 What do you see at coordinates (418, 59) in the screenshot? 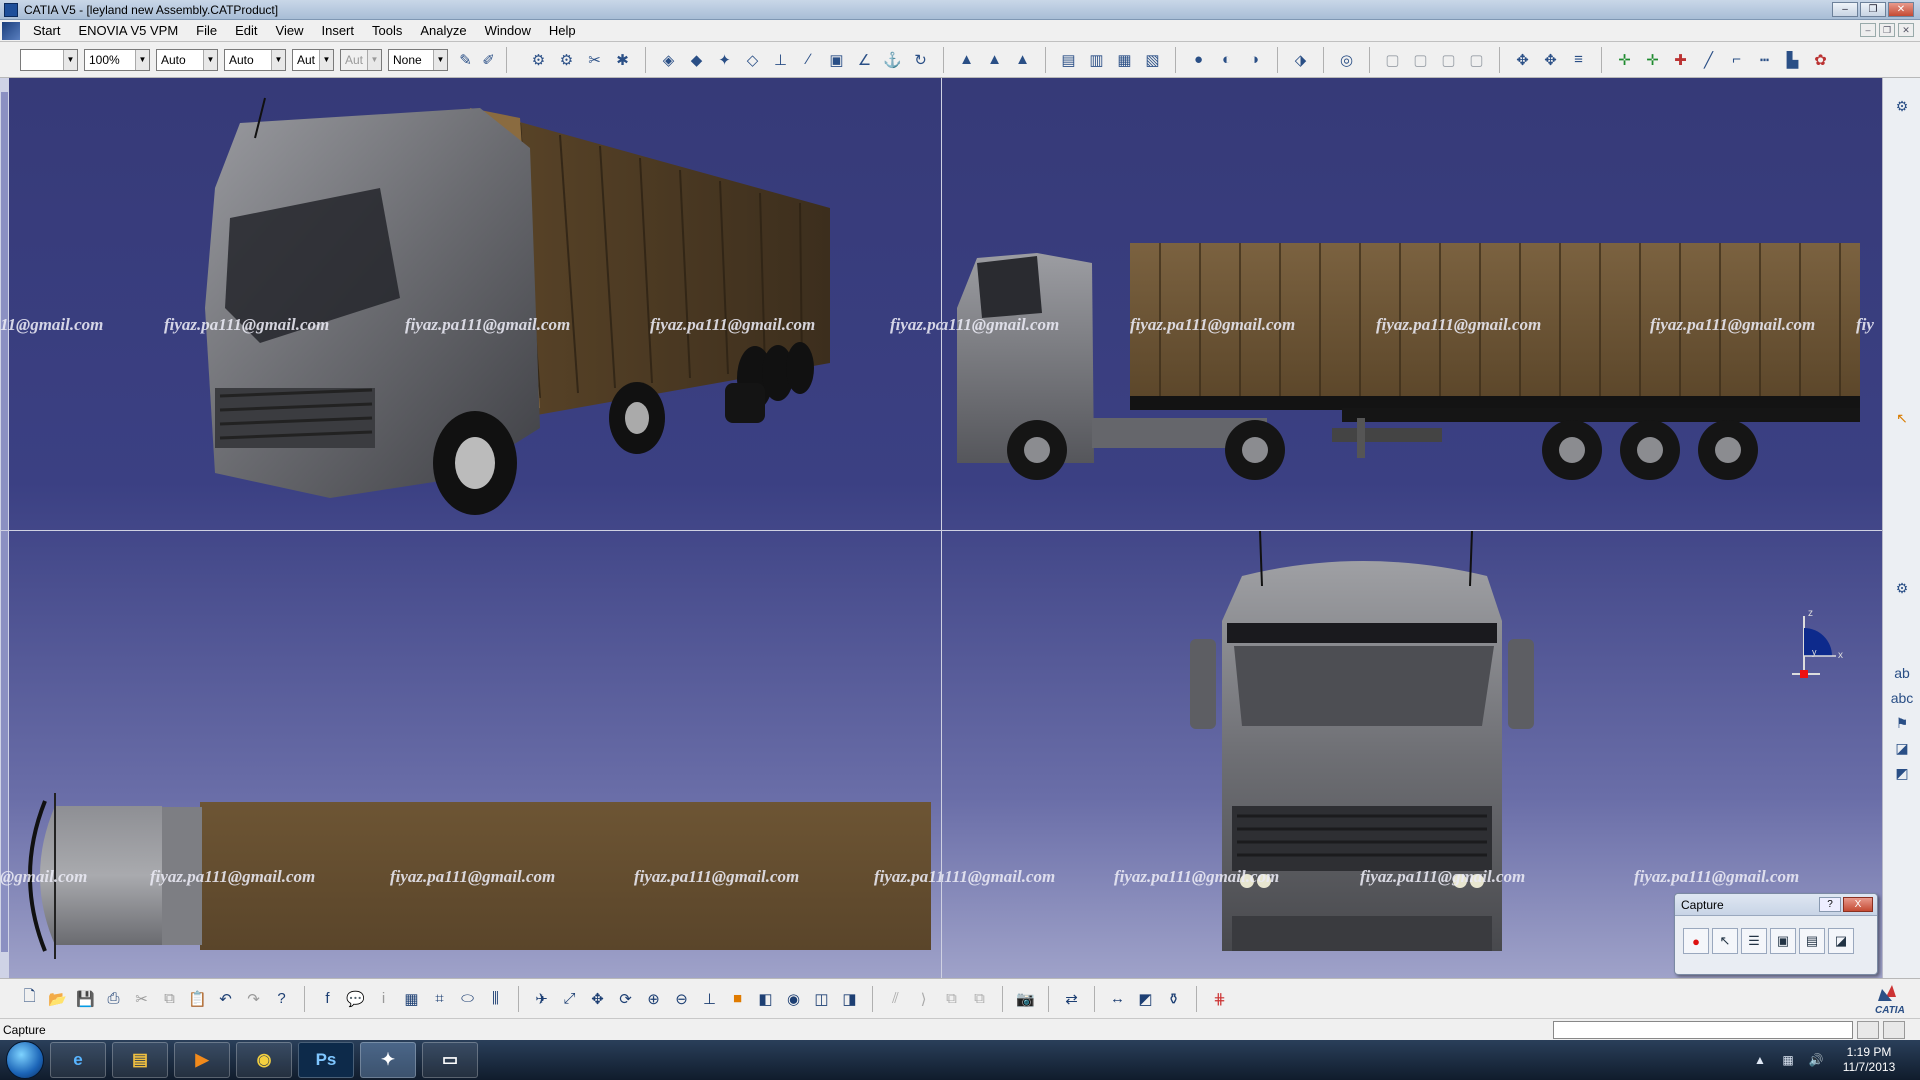
I see `layer-combo: None ▼` at bounding box center [418, 59].